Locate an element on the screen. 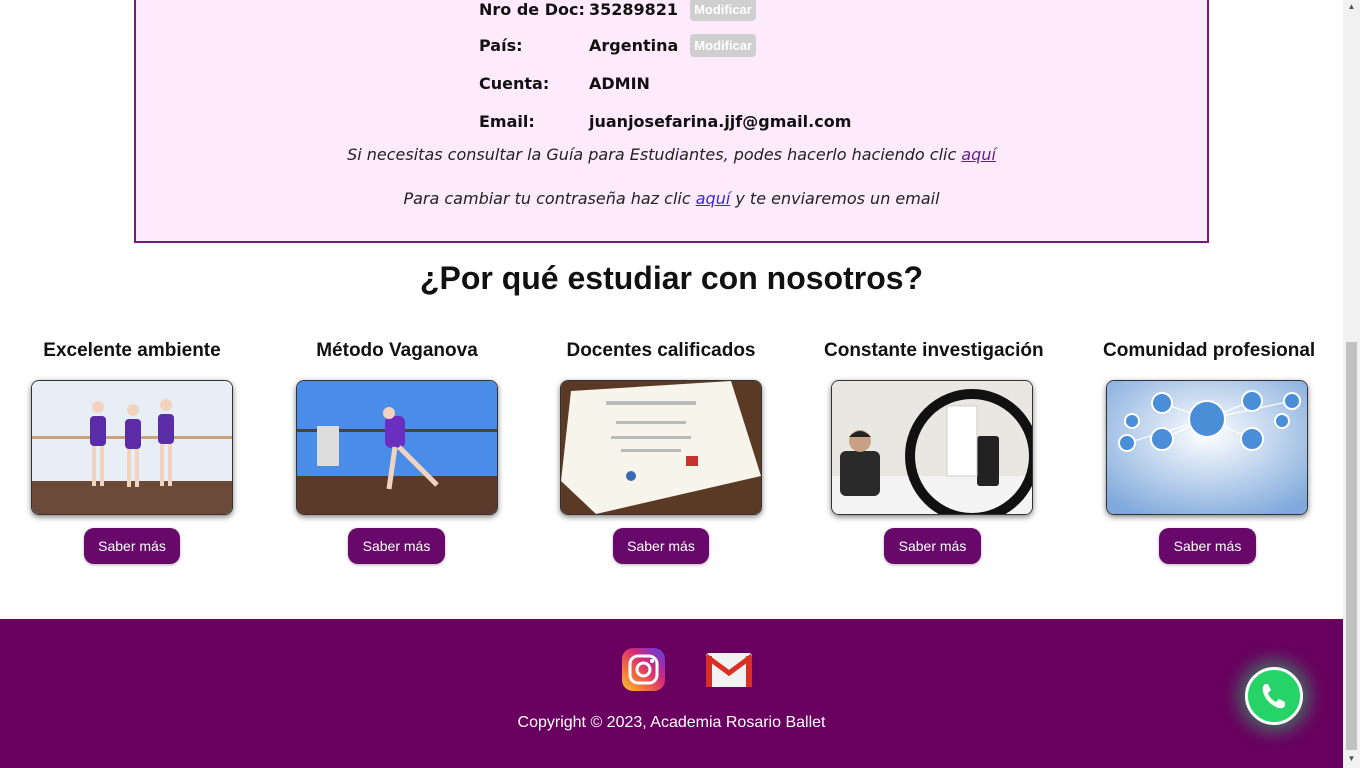 Image resolution: width=1360 pixels, height=768 pixels. guide-link: aquí is located at coordinates (978, 154).